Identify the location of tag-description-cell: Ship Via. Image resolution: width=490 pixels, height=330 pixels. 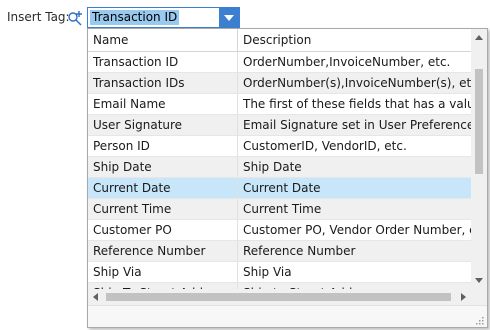
(267, 272).